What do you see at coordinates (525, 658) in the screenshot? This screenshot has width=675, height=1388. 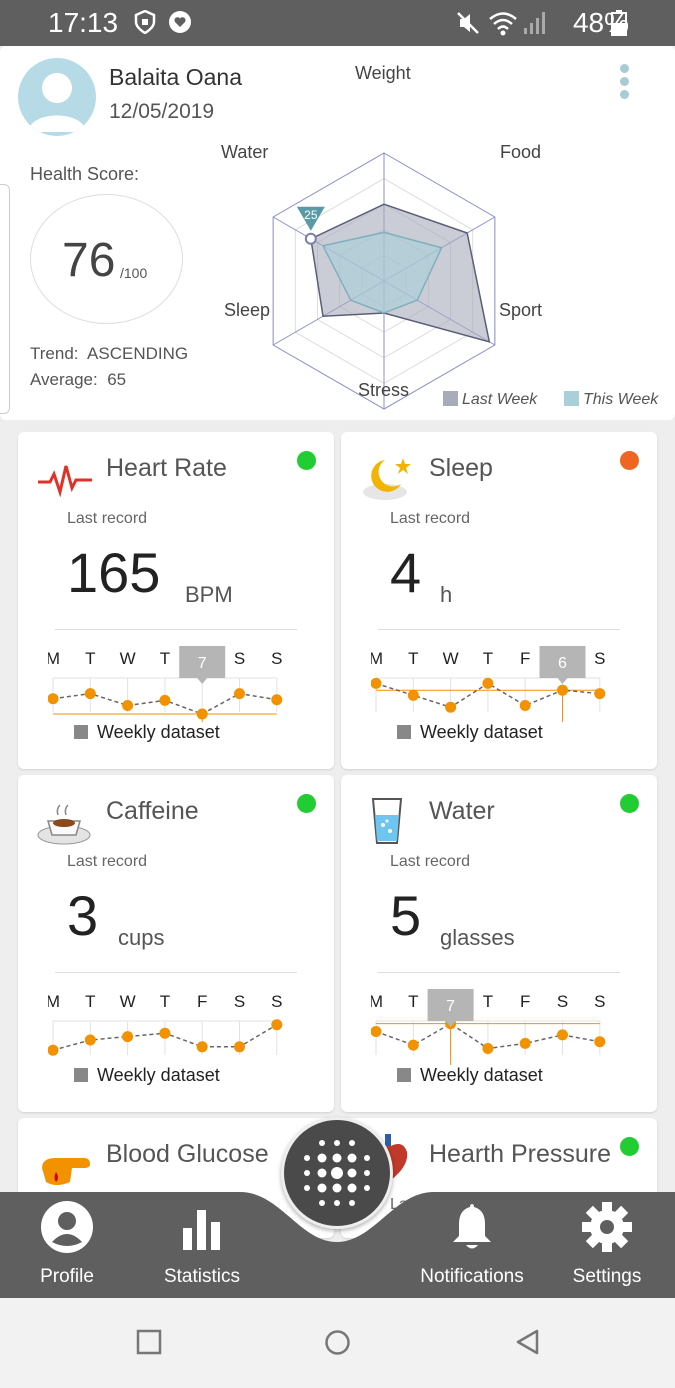 I see `day-label: F` at bounding box center [525, 658].